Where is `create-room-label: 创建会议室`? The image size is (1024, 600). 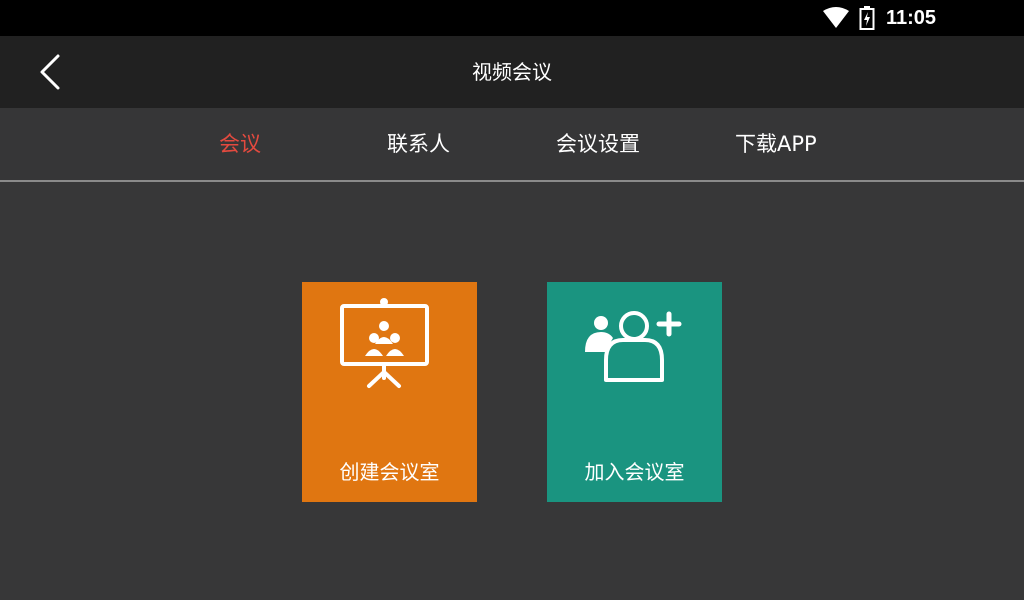 create-room-label: 创建会议室 is located at coordinates (389, 472).